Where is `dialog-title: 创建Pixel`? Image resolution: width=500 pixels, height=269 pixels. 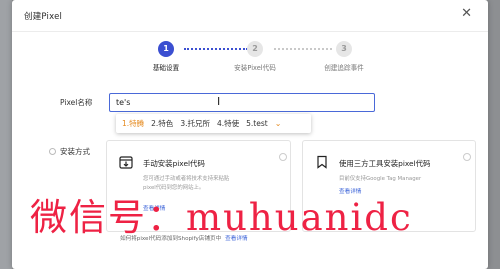
dialog-title: 创建Pixel is located at coordinates (43, 17).